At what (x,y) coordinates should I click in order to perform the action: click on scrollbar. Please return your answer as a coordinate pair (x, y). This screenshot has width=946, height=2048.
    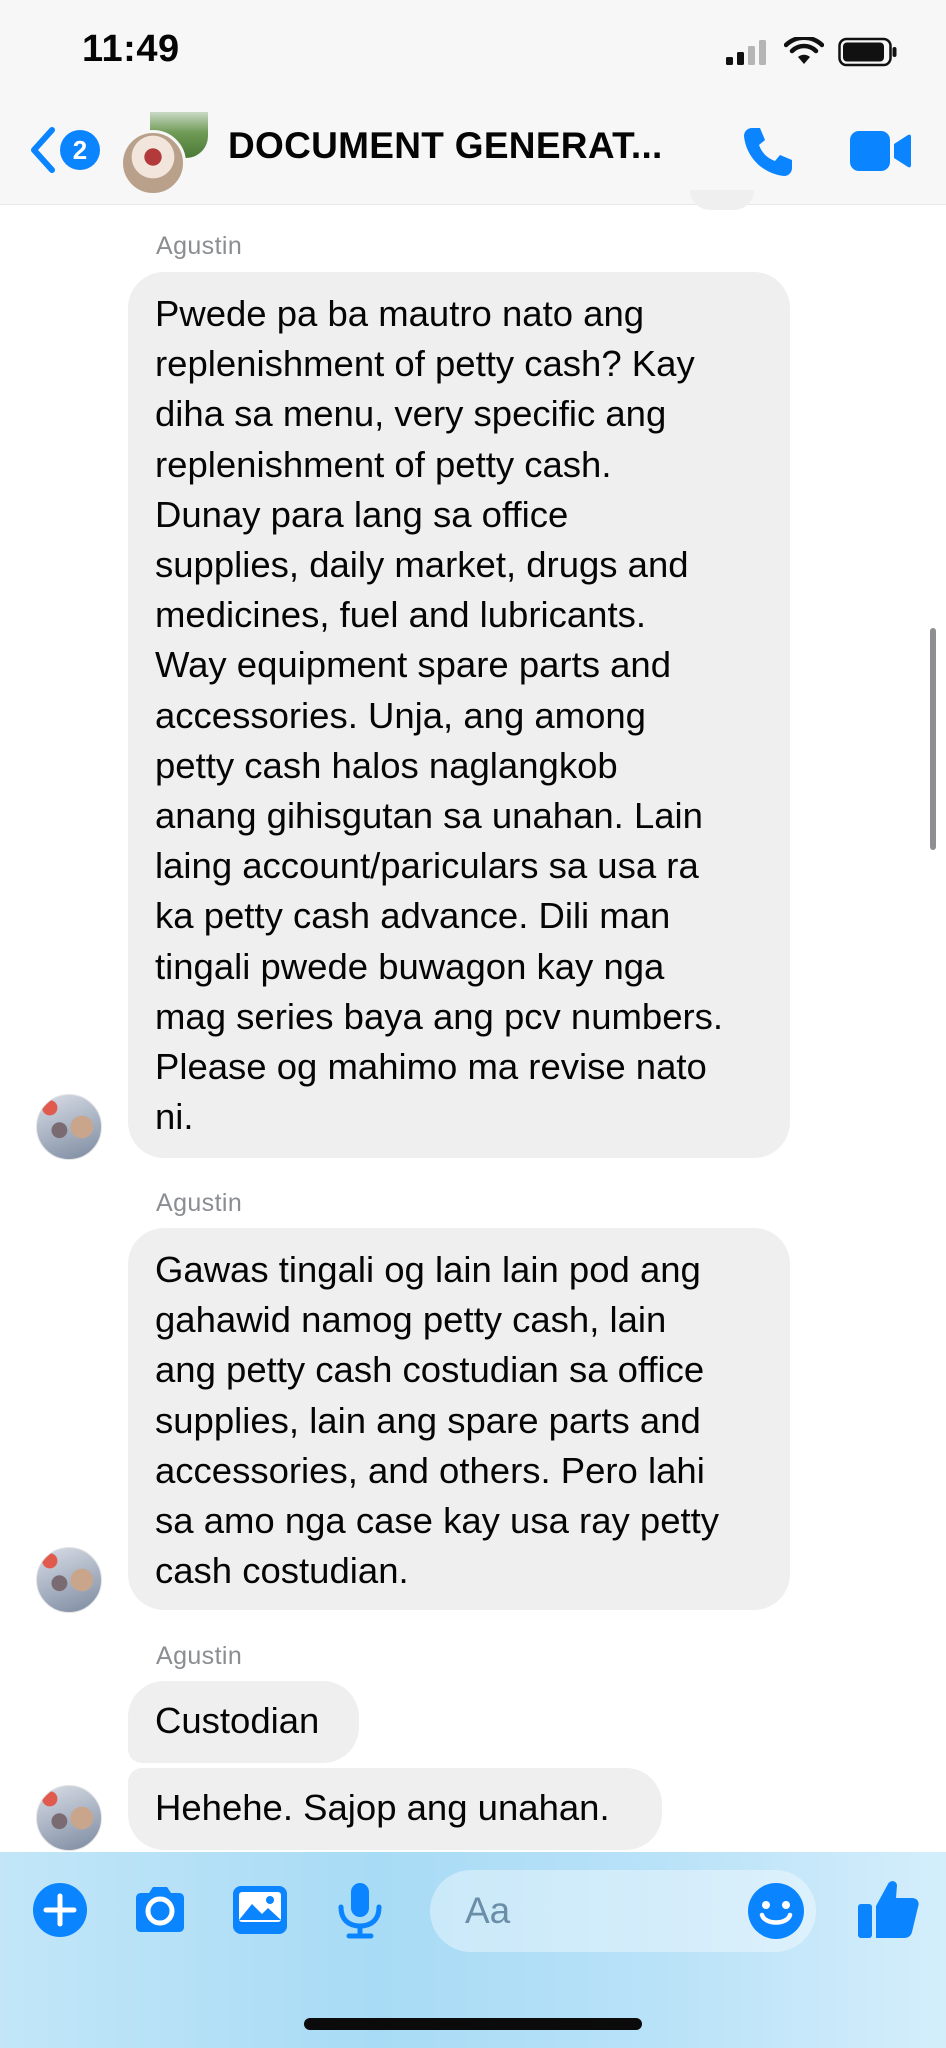
    Looking at the image, I should click on (933, 739).